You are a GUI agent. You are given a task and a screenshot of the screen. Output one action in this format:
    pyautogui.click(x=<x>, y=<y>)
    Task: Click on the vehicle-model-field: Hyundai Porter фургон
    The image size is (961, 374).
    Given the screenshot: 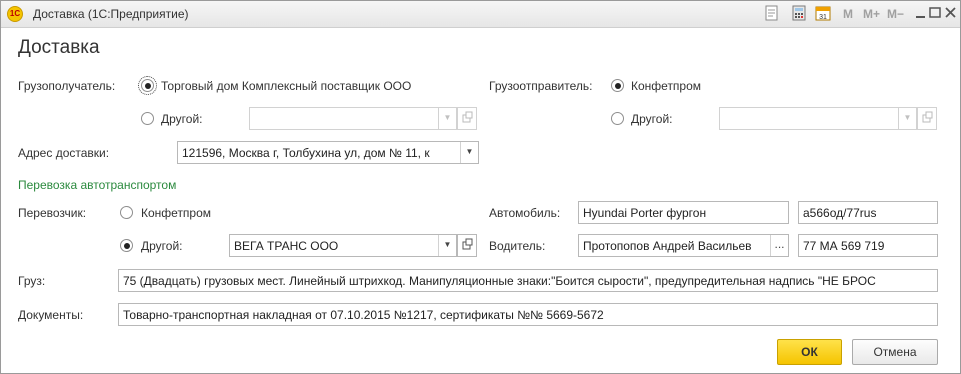 What is the action you would take?
    pyautogui.click(x=683, y=212)
    